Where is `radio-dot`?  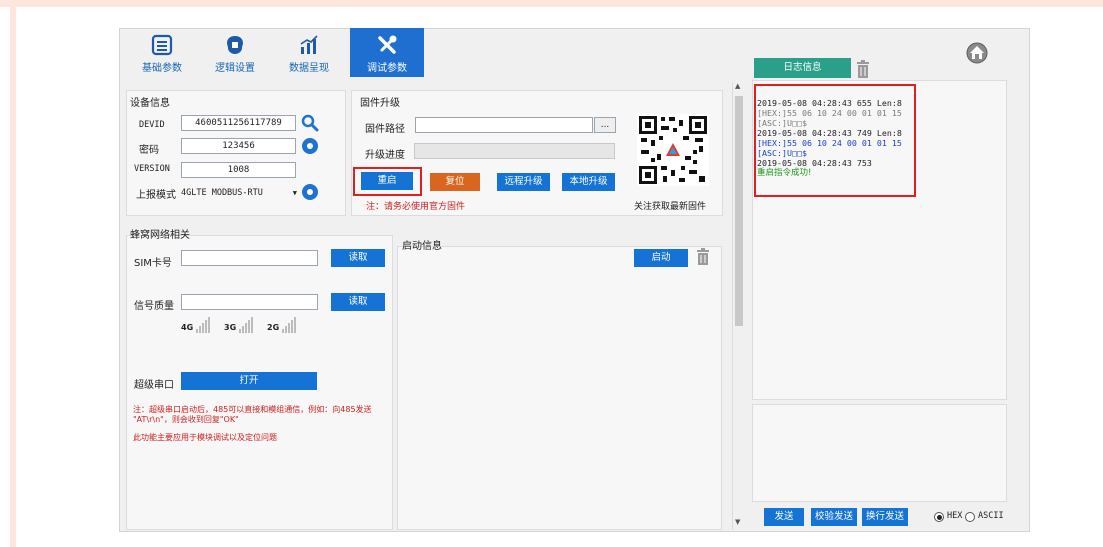 radio-dot is located at coordinates (939, 517).